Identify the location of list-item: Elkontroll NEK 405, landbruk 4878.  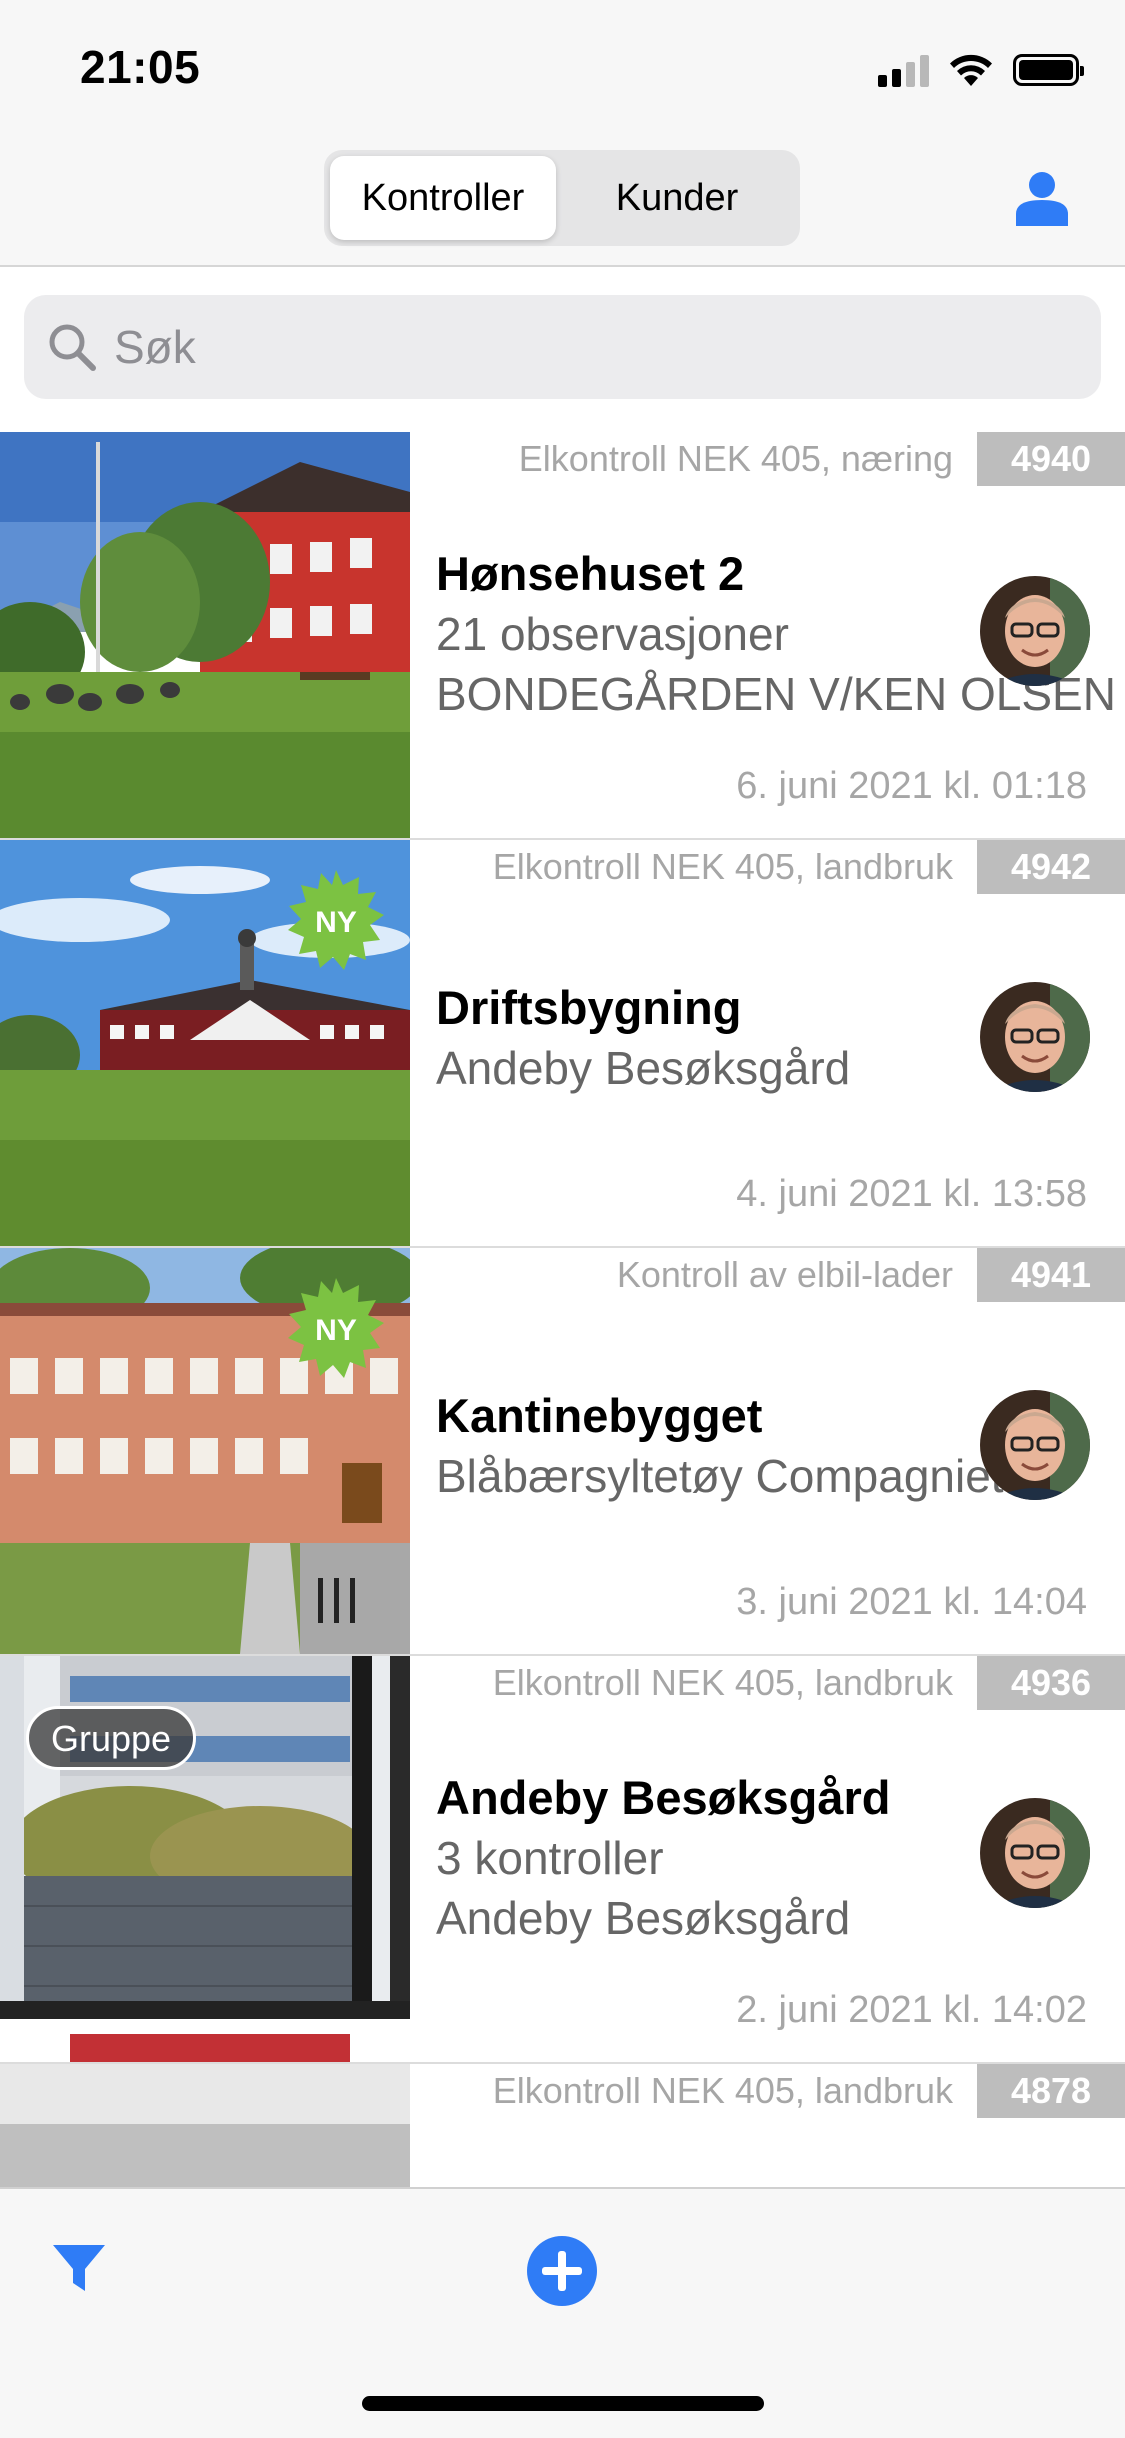
(562, 2125).